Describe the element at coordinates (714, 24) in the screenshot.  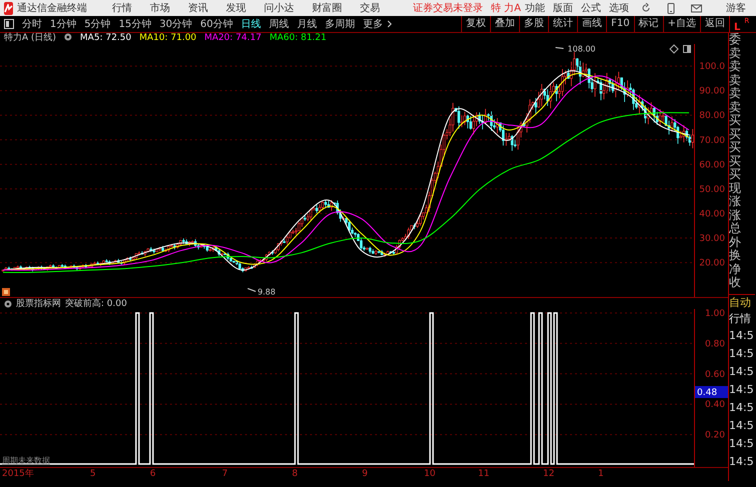
I see `toolbar-button: 返回` at that location.